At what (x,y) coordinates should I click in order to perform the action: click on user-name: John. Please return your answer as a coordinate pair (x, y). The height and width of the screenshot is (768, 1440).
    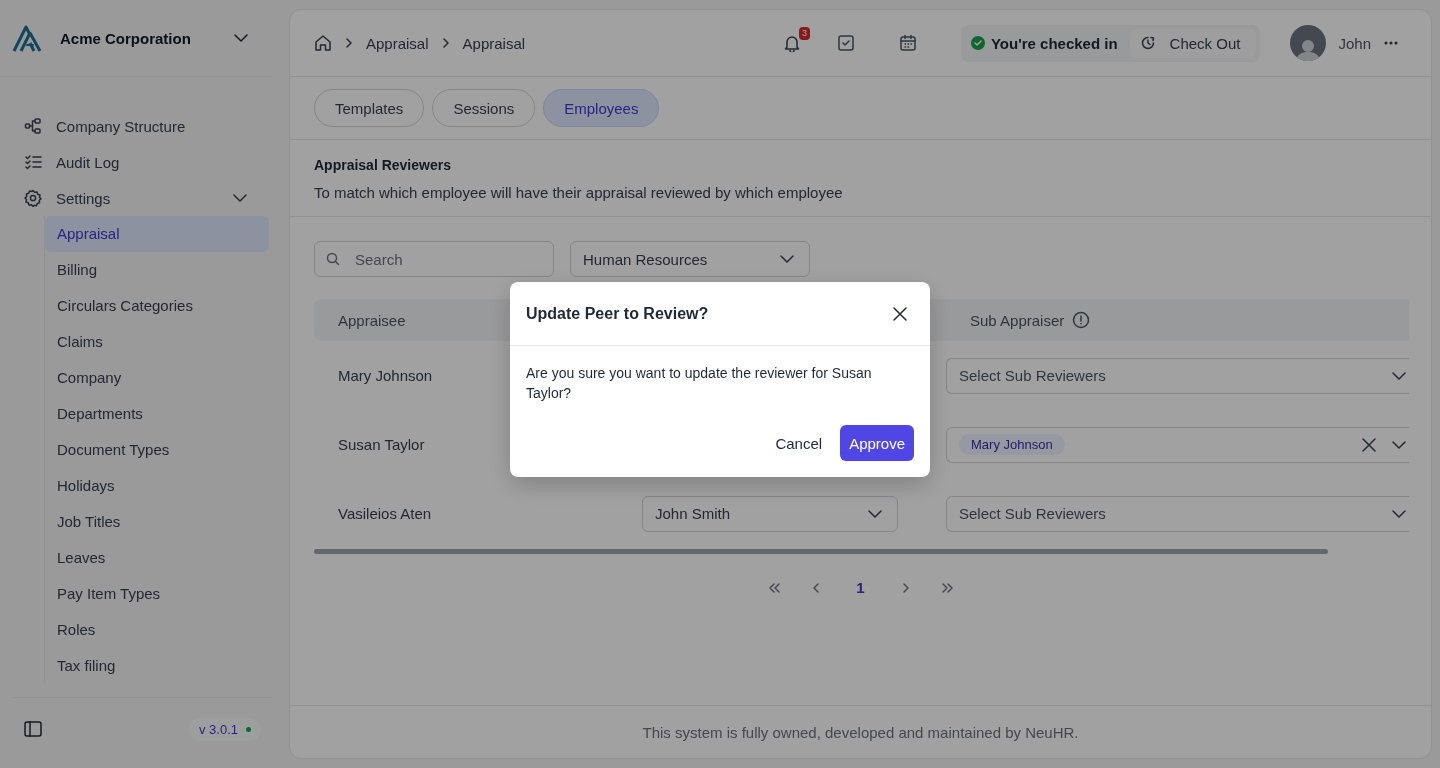
    Looking at the image, I should click on (1354, 43).